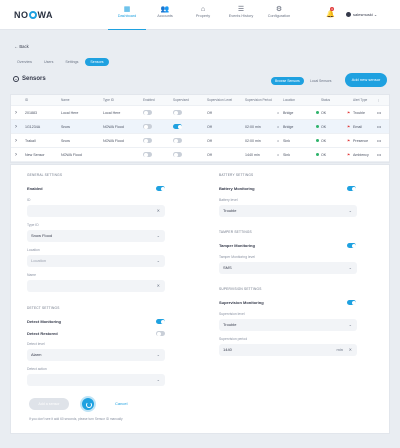  I want to click on logo: NO WA, so click(33, 15).